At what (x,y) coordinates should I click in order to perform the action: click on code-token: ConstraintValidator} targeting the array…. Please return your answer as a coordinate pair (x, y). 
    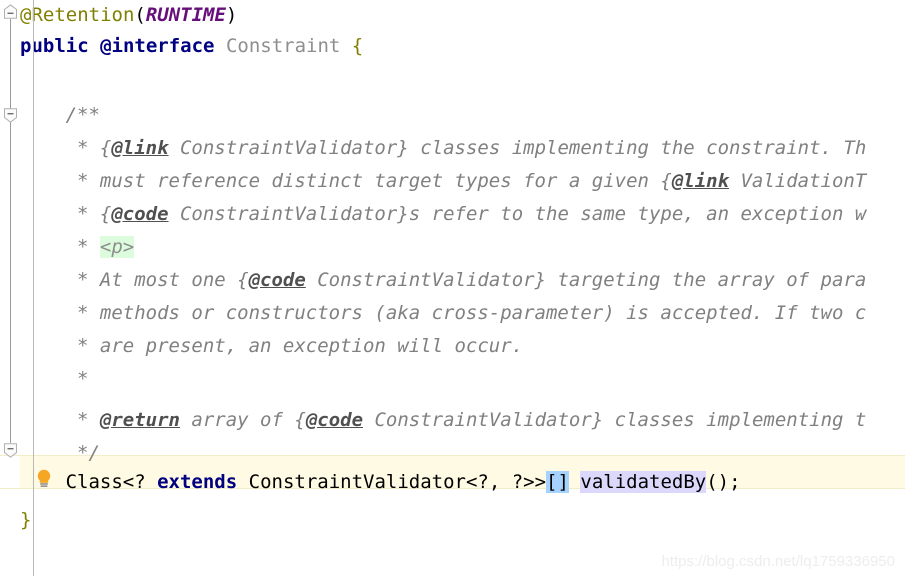
    Looking at the image, I should click on (586, 280).